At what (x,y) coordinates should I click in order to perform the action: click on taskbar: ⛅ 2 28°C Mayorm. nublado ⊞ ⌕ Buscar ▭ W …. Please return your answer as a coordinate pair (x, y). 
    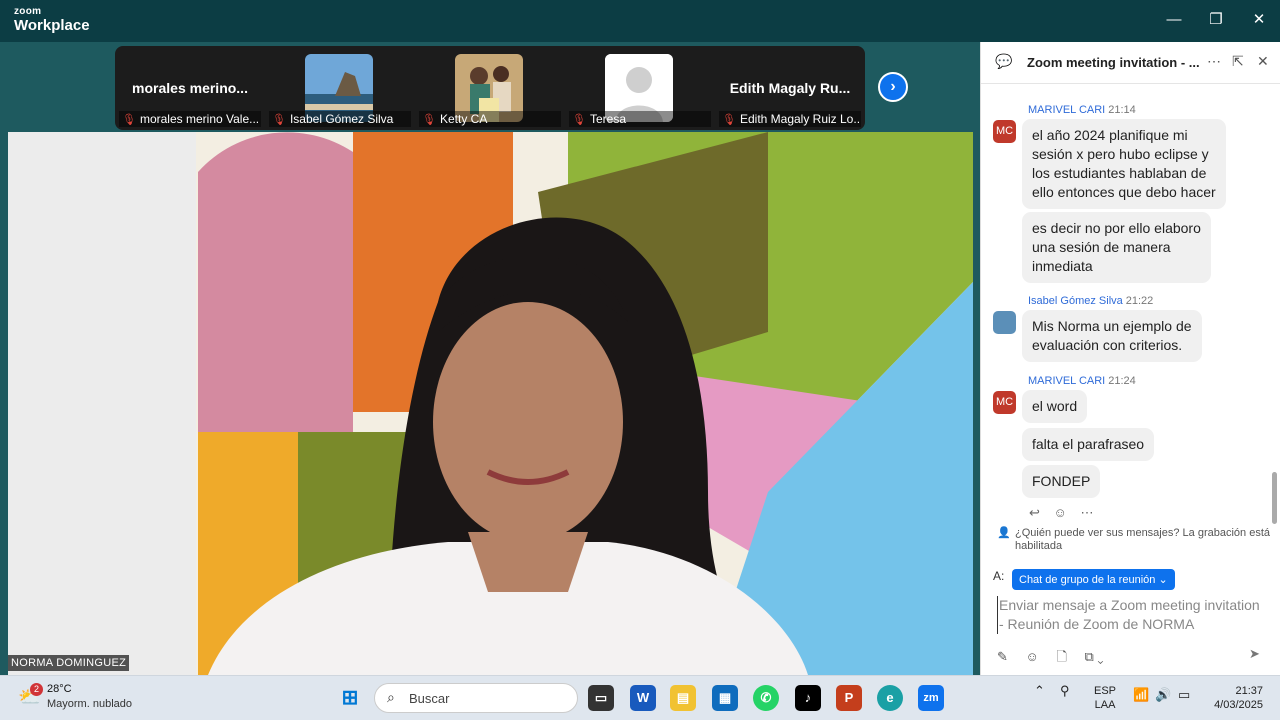
    Looking at the image, I should click on (640, 697).